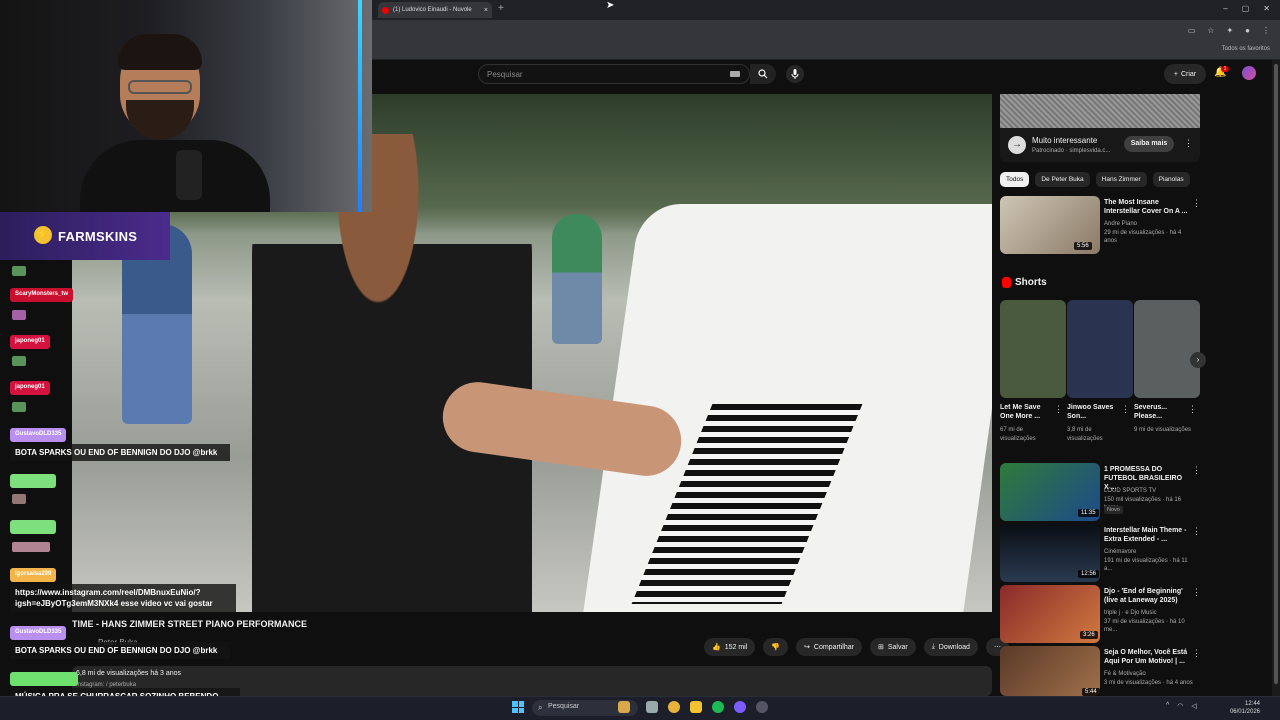  I want to click on voice-search-button, so click(795, 74).